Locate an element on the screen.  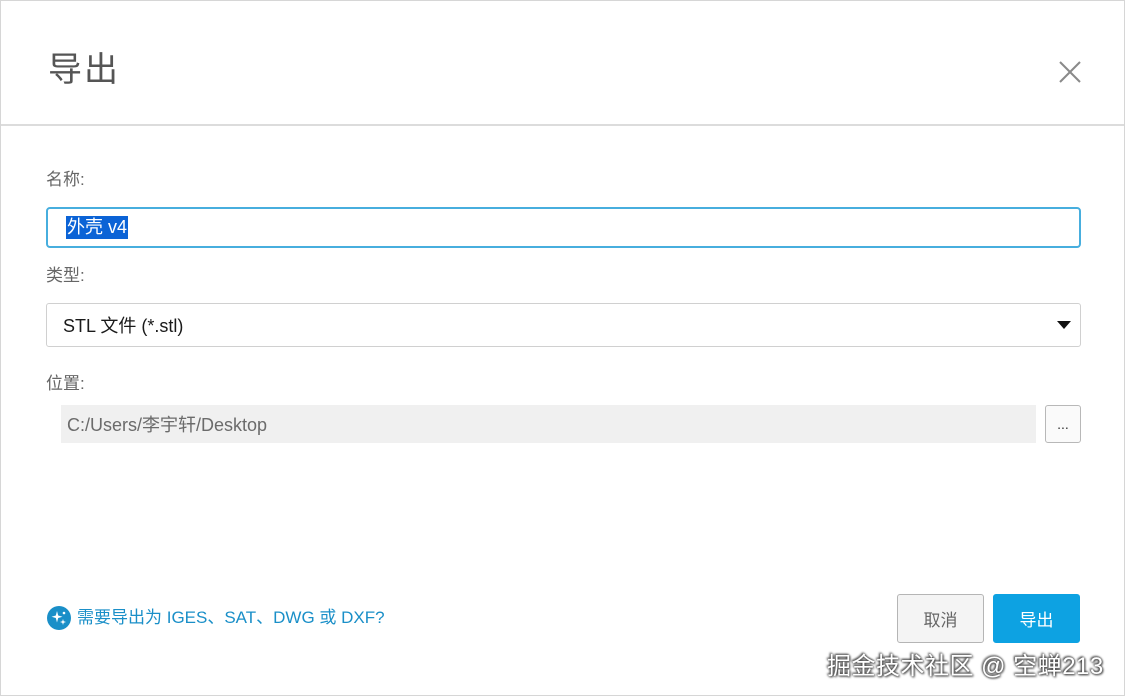
name-label: 名称: is located at coordinates (65, 179).